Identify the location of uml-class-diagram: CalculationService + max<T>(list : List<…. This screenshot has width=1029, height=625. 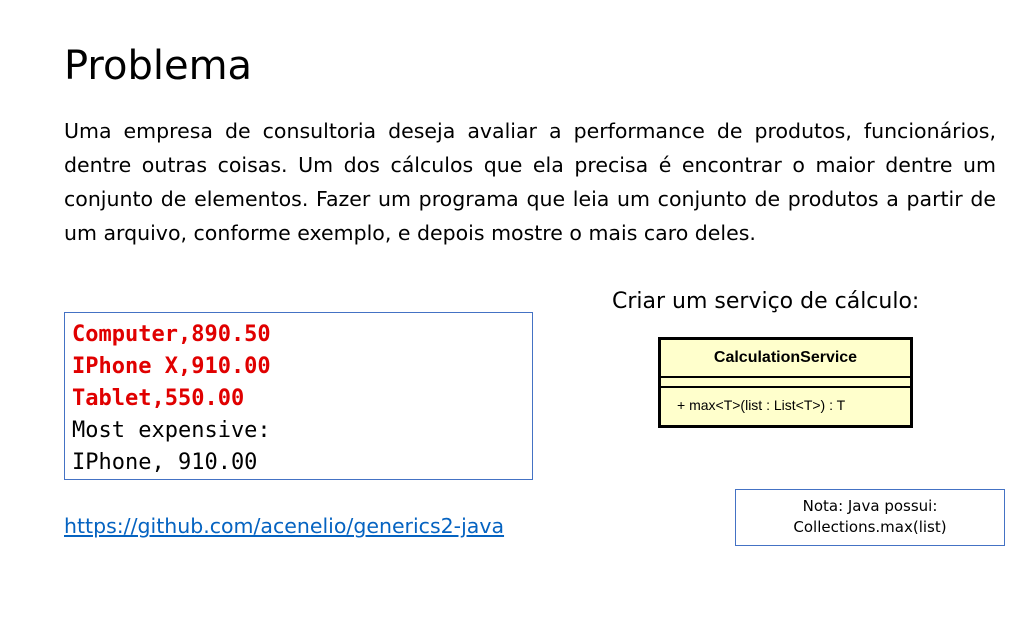
(785, 382).